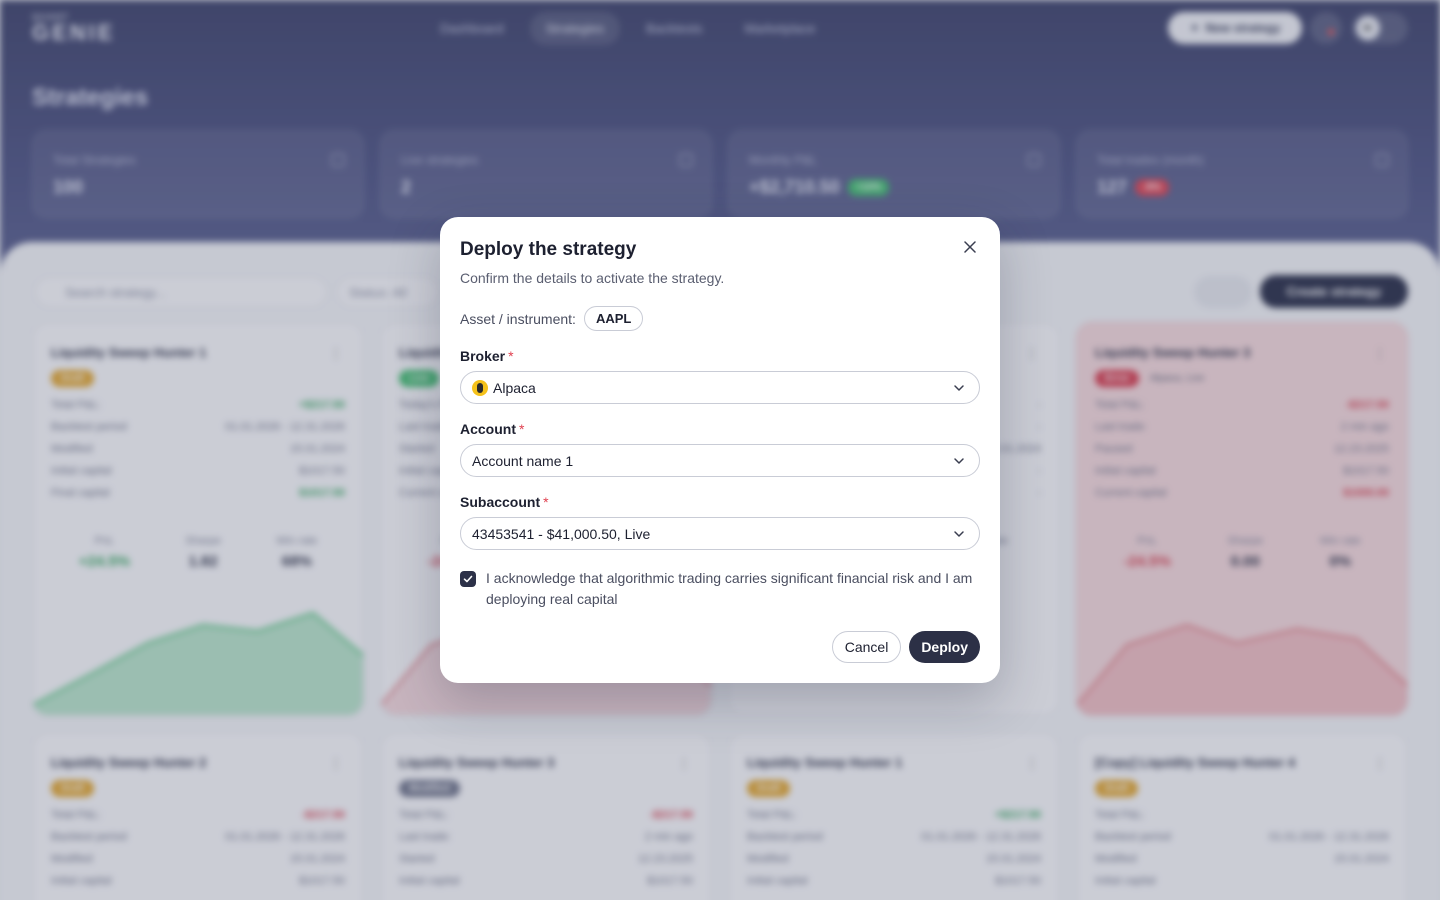 This screenshot has height=900, width=1440. What do you see at coordinates (720, 429) in the screenshot?
I see `account-label: Account *` at bounding box center [720, 429].